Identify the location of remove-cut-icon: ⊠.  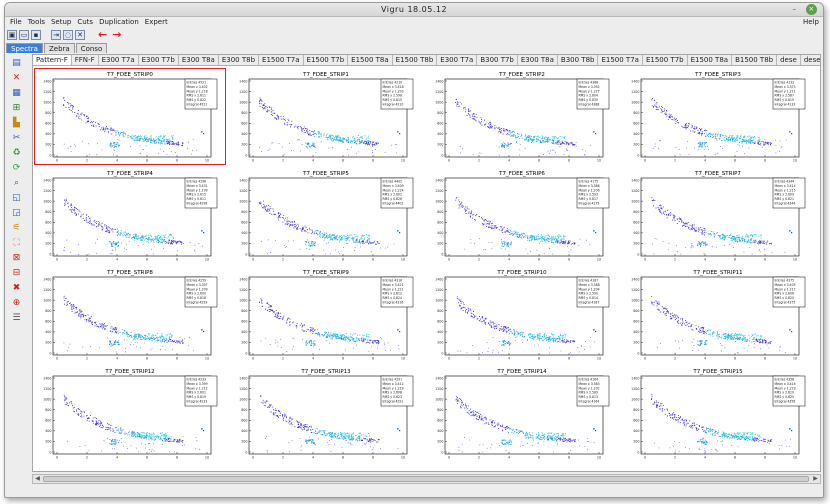
(16, 258).